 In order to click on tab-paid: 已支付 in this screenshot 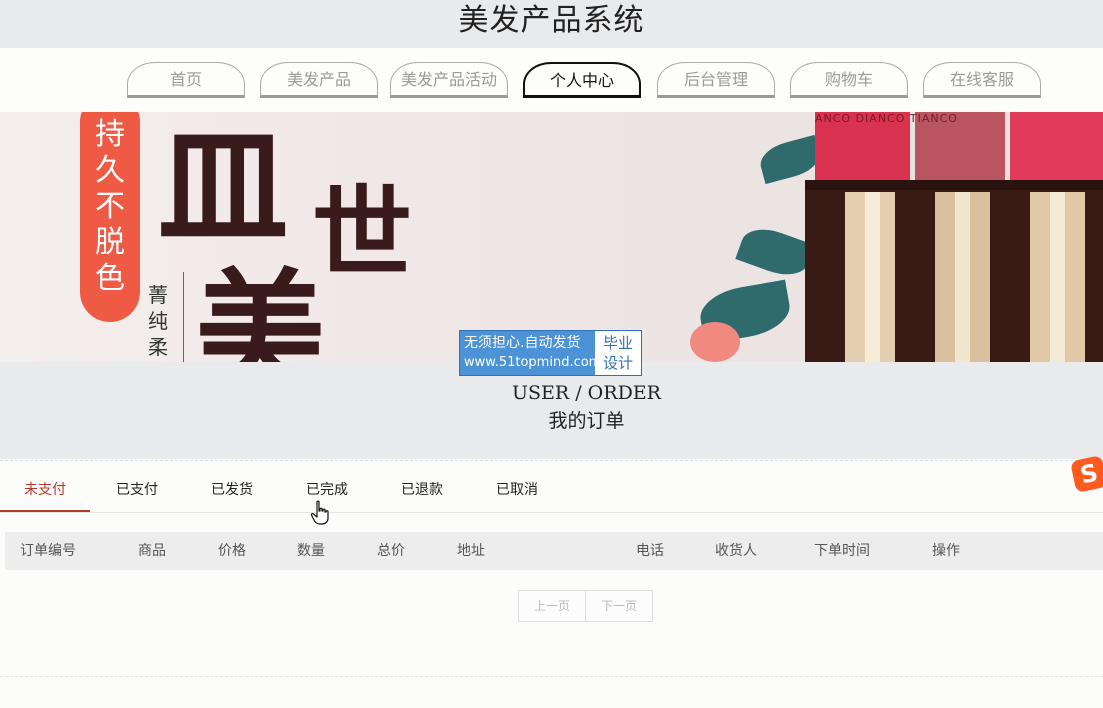, I will do `click(137, 490)`.